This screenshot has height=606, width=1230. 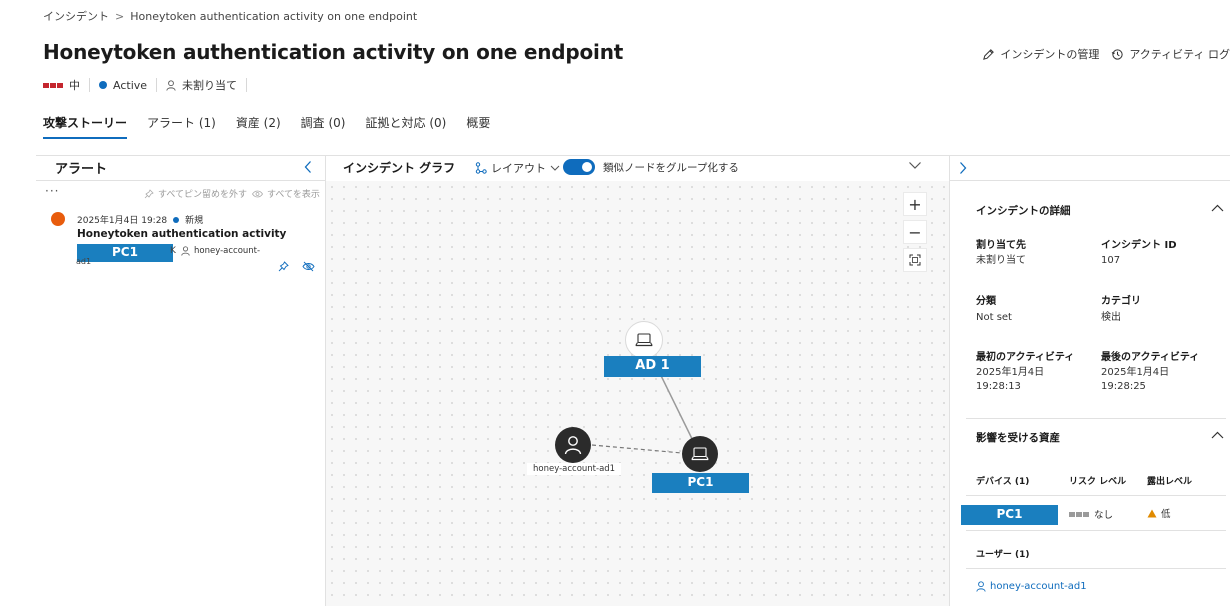 I want to click on activity-log-button: アクティビティ ログ, so click(x=1170, y=54).